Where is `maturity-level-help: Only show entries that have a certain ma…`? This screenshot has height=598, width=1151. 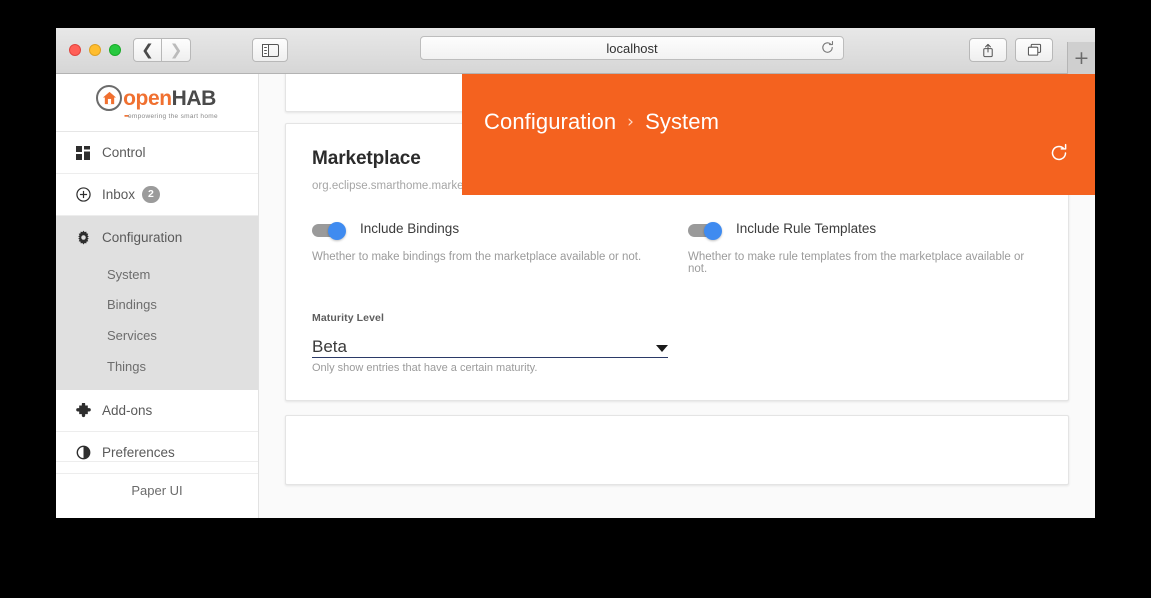
maturity-level-help: Only show entries that have a certain ma… is located at coordinates (425, 368).